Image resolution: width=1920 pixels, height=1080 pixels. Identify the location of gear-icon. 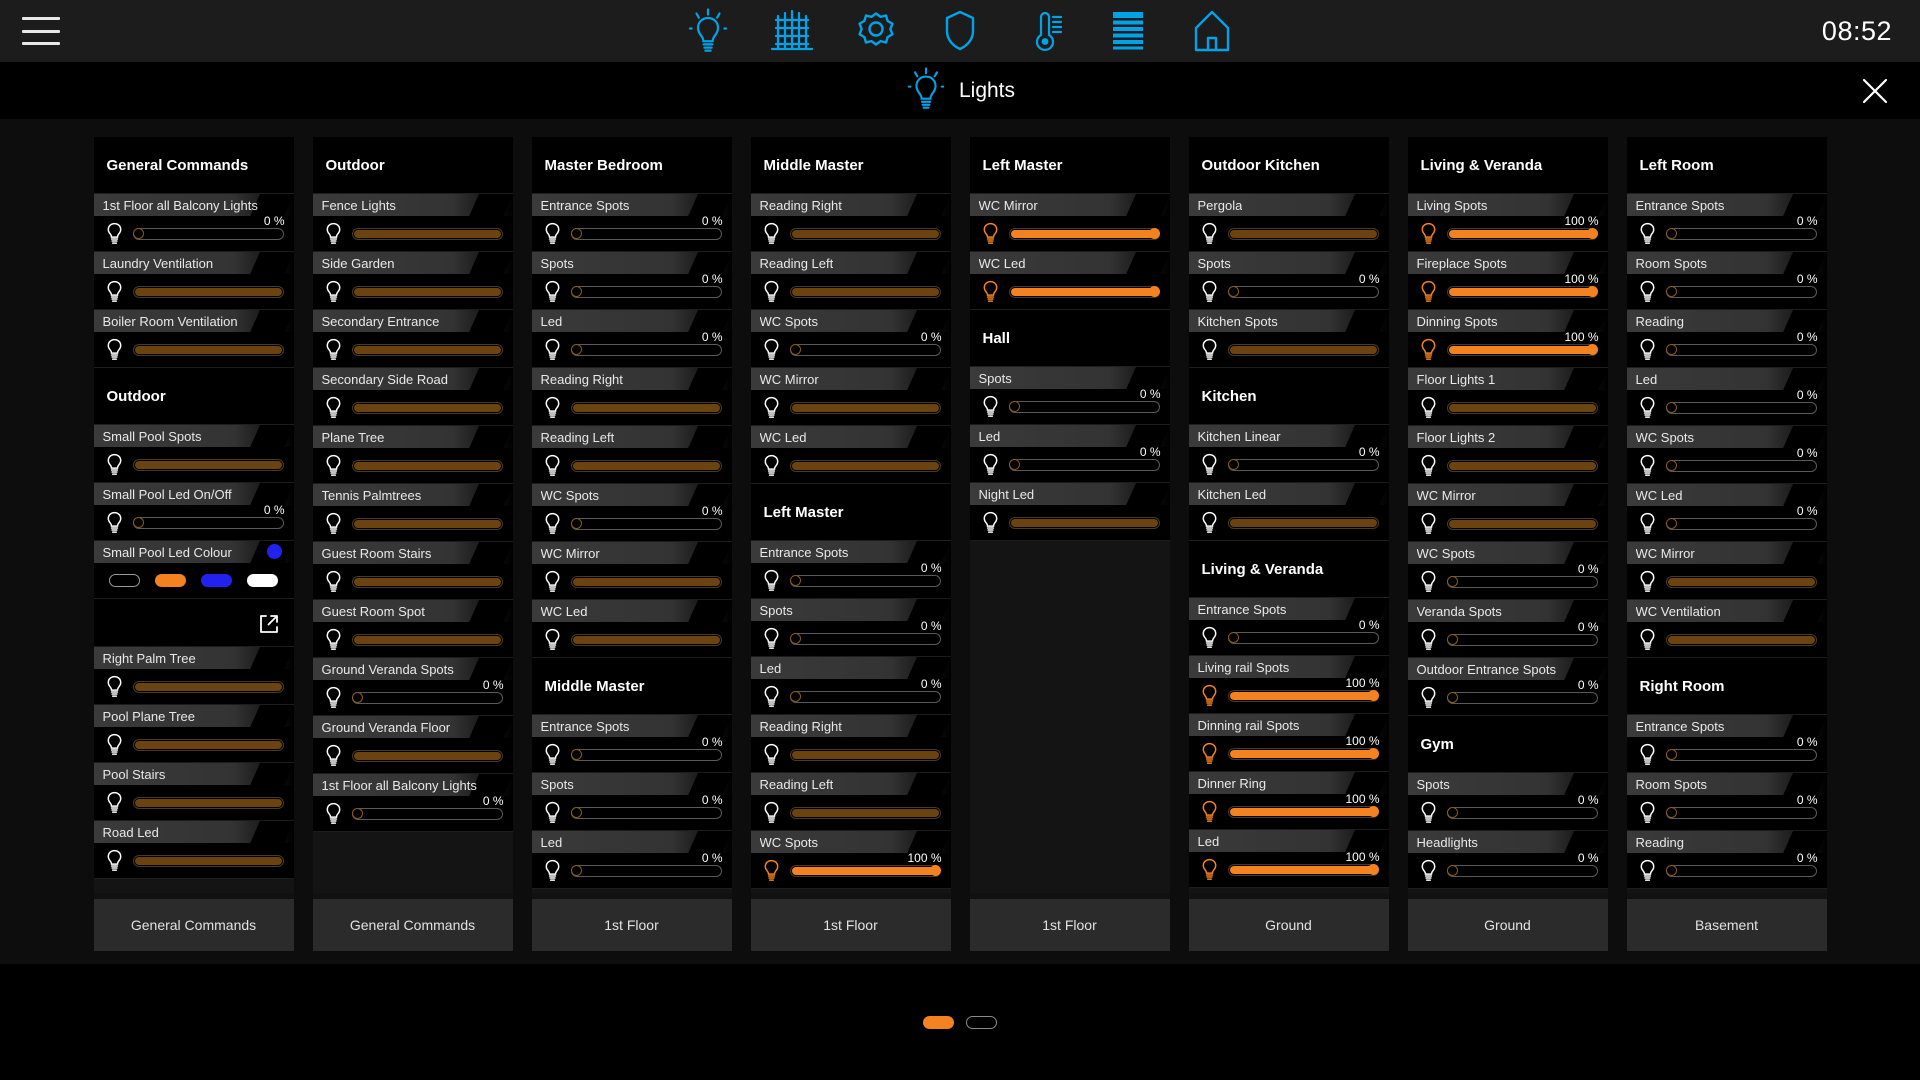
(876, 31).